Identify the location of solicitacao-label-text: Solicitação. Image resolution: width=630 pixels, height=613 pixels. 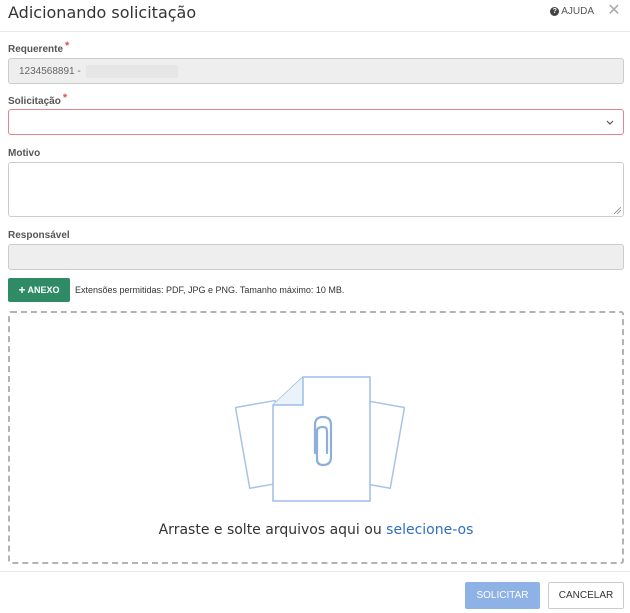
(34, 101).